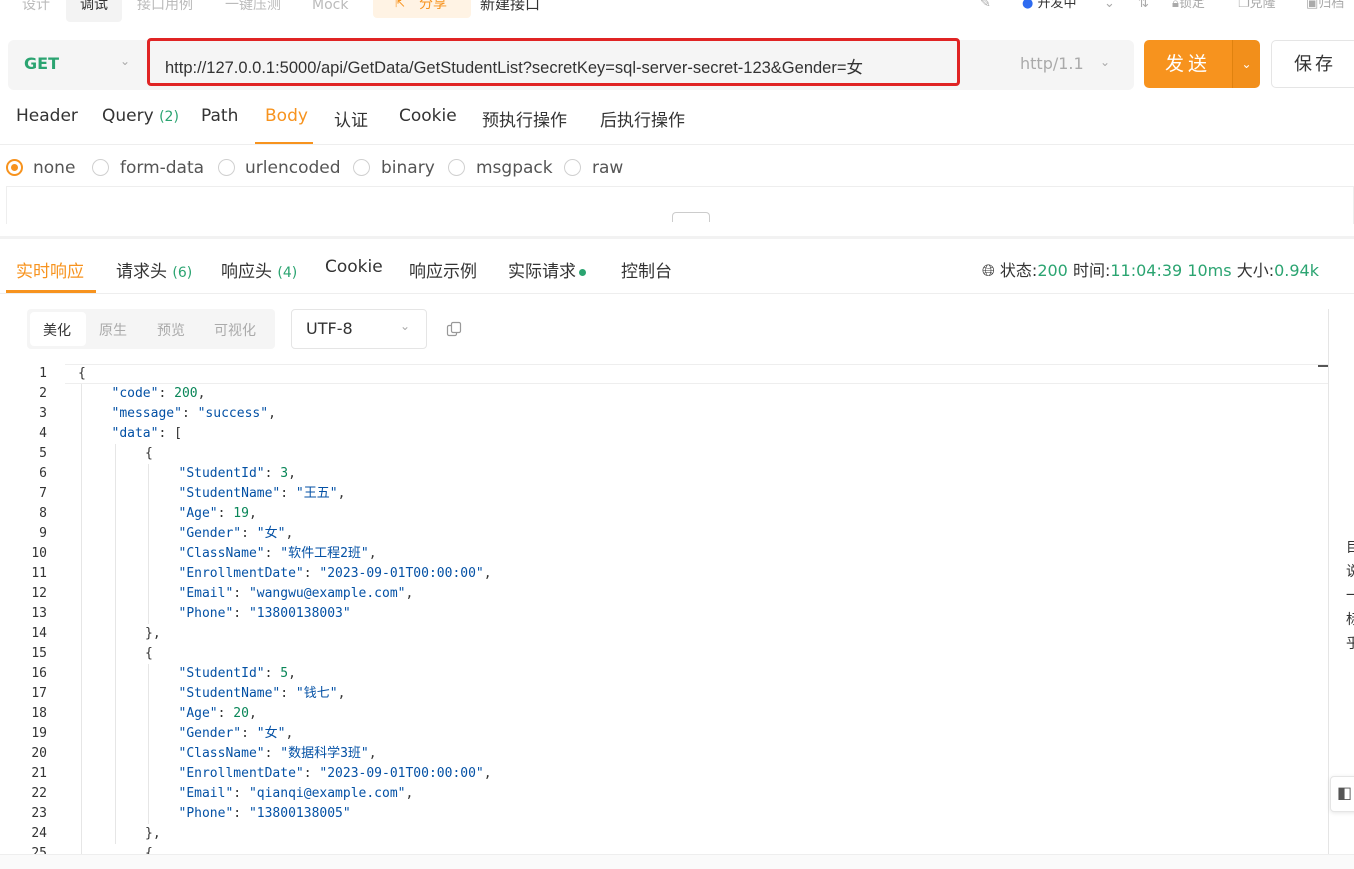 The image size is (1354, 869). I want to click on http-version-select: http/1.1, so click(1052, 63).